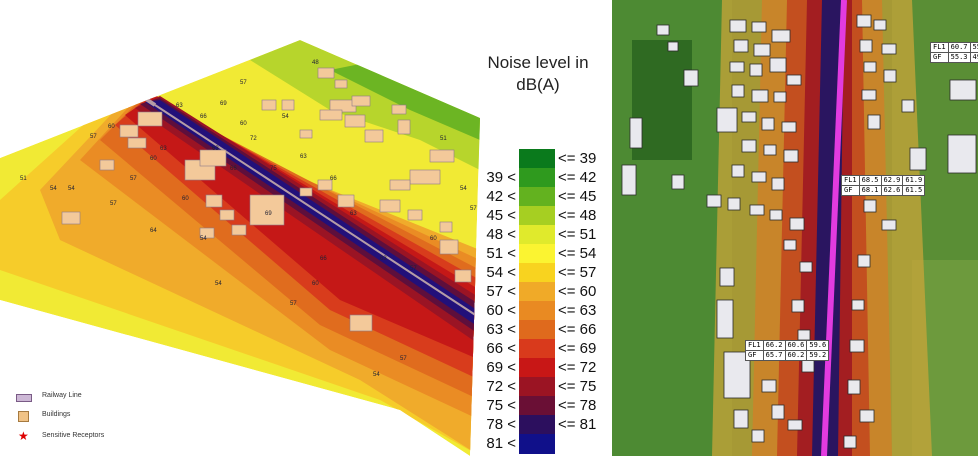  Describe the element at coordinates (73, 435) in the screenshot. I see `key-receptors-label: Sensitive Receptors` at that location.